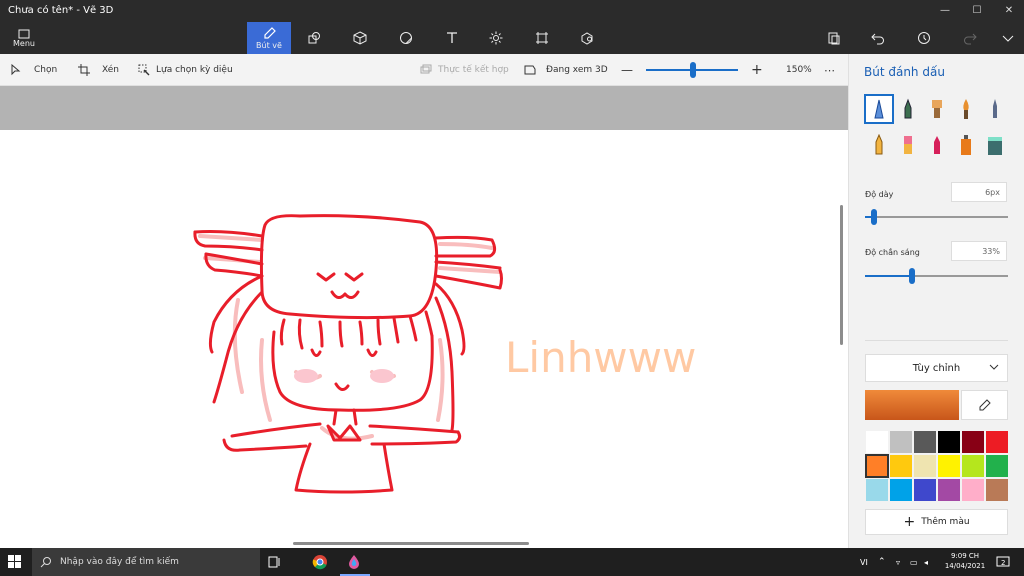 Image resolution: width=1024 pixels, height=576 pixels. I want to click on brush-icon, so click(270, 32).